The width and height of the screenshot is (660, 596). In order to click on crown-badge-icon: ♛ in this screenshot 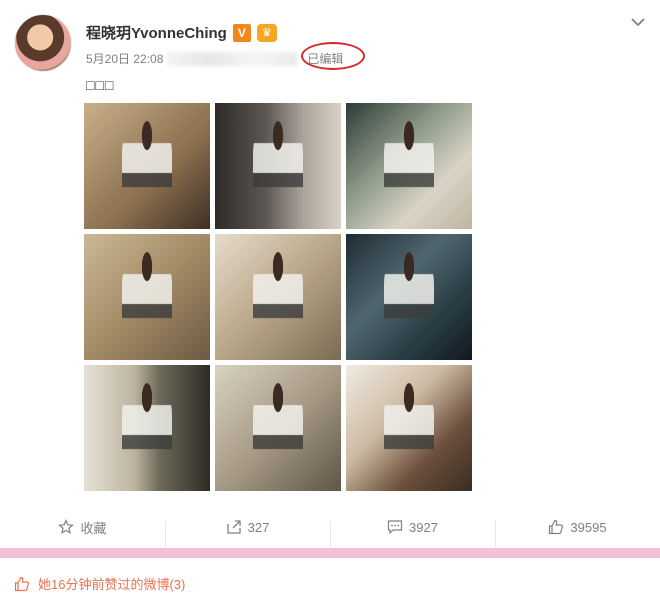, I will do `click(266, 32)`.